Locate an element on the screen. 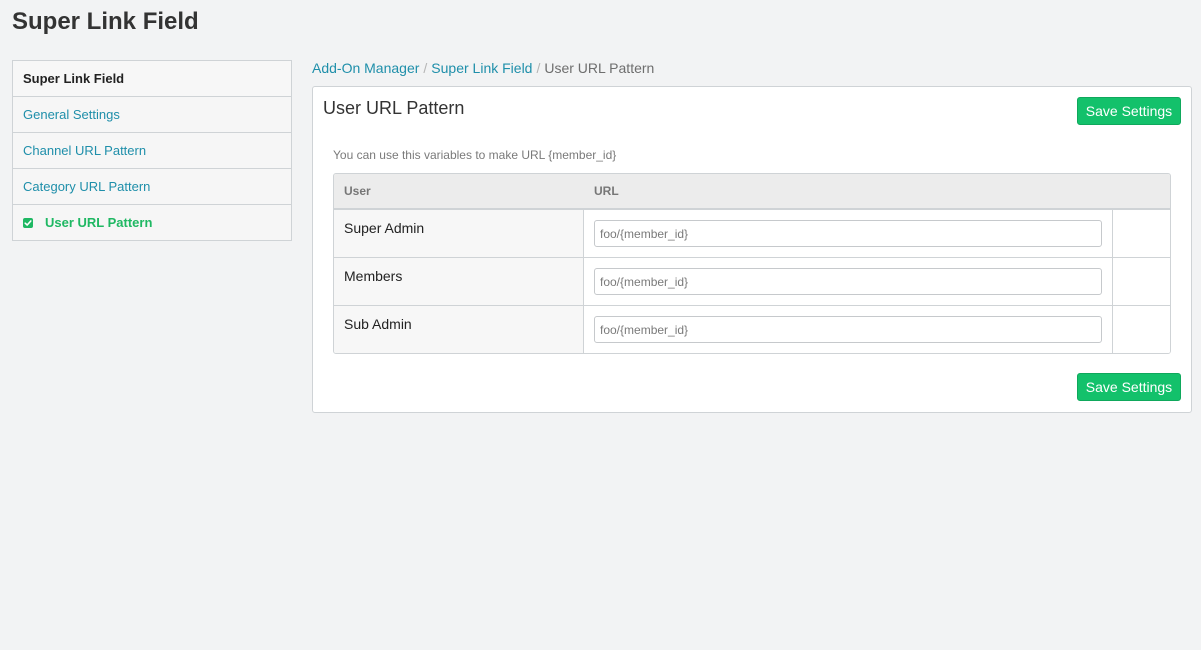 This screenshot has width=1201, height=650. sidebar-item-label: User URL Pattern is located at coordinates (99, 222).